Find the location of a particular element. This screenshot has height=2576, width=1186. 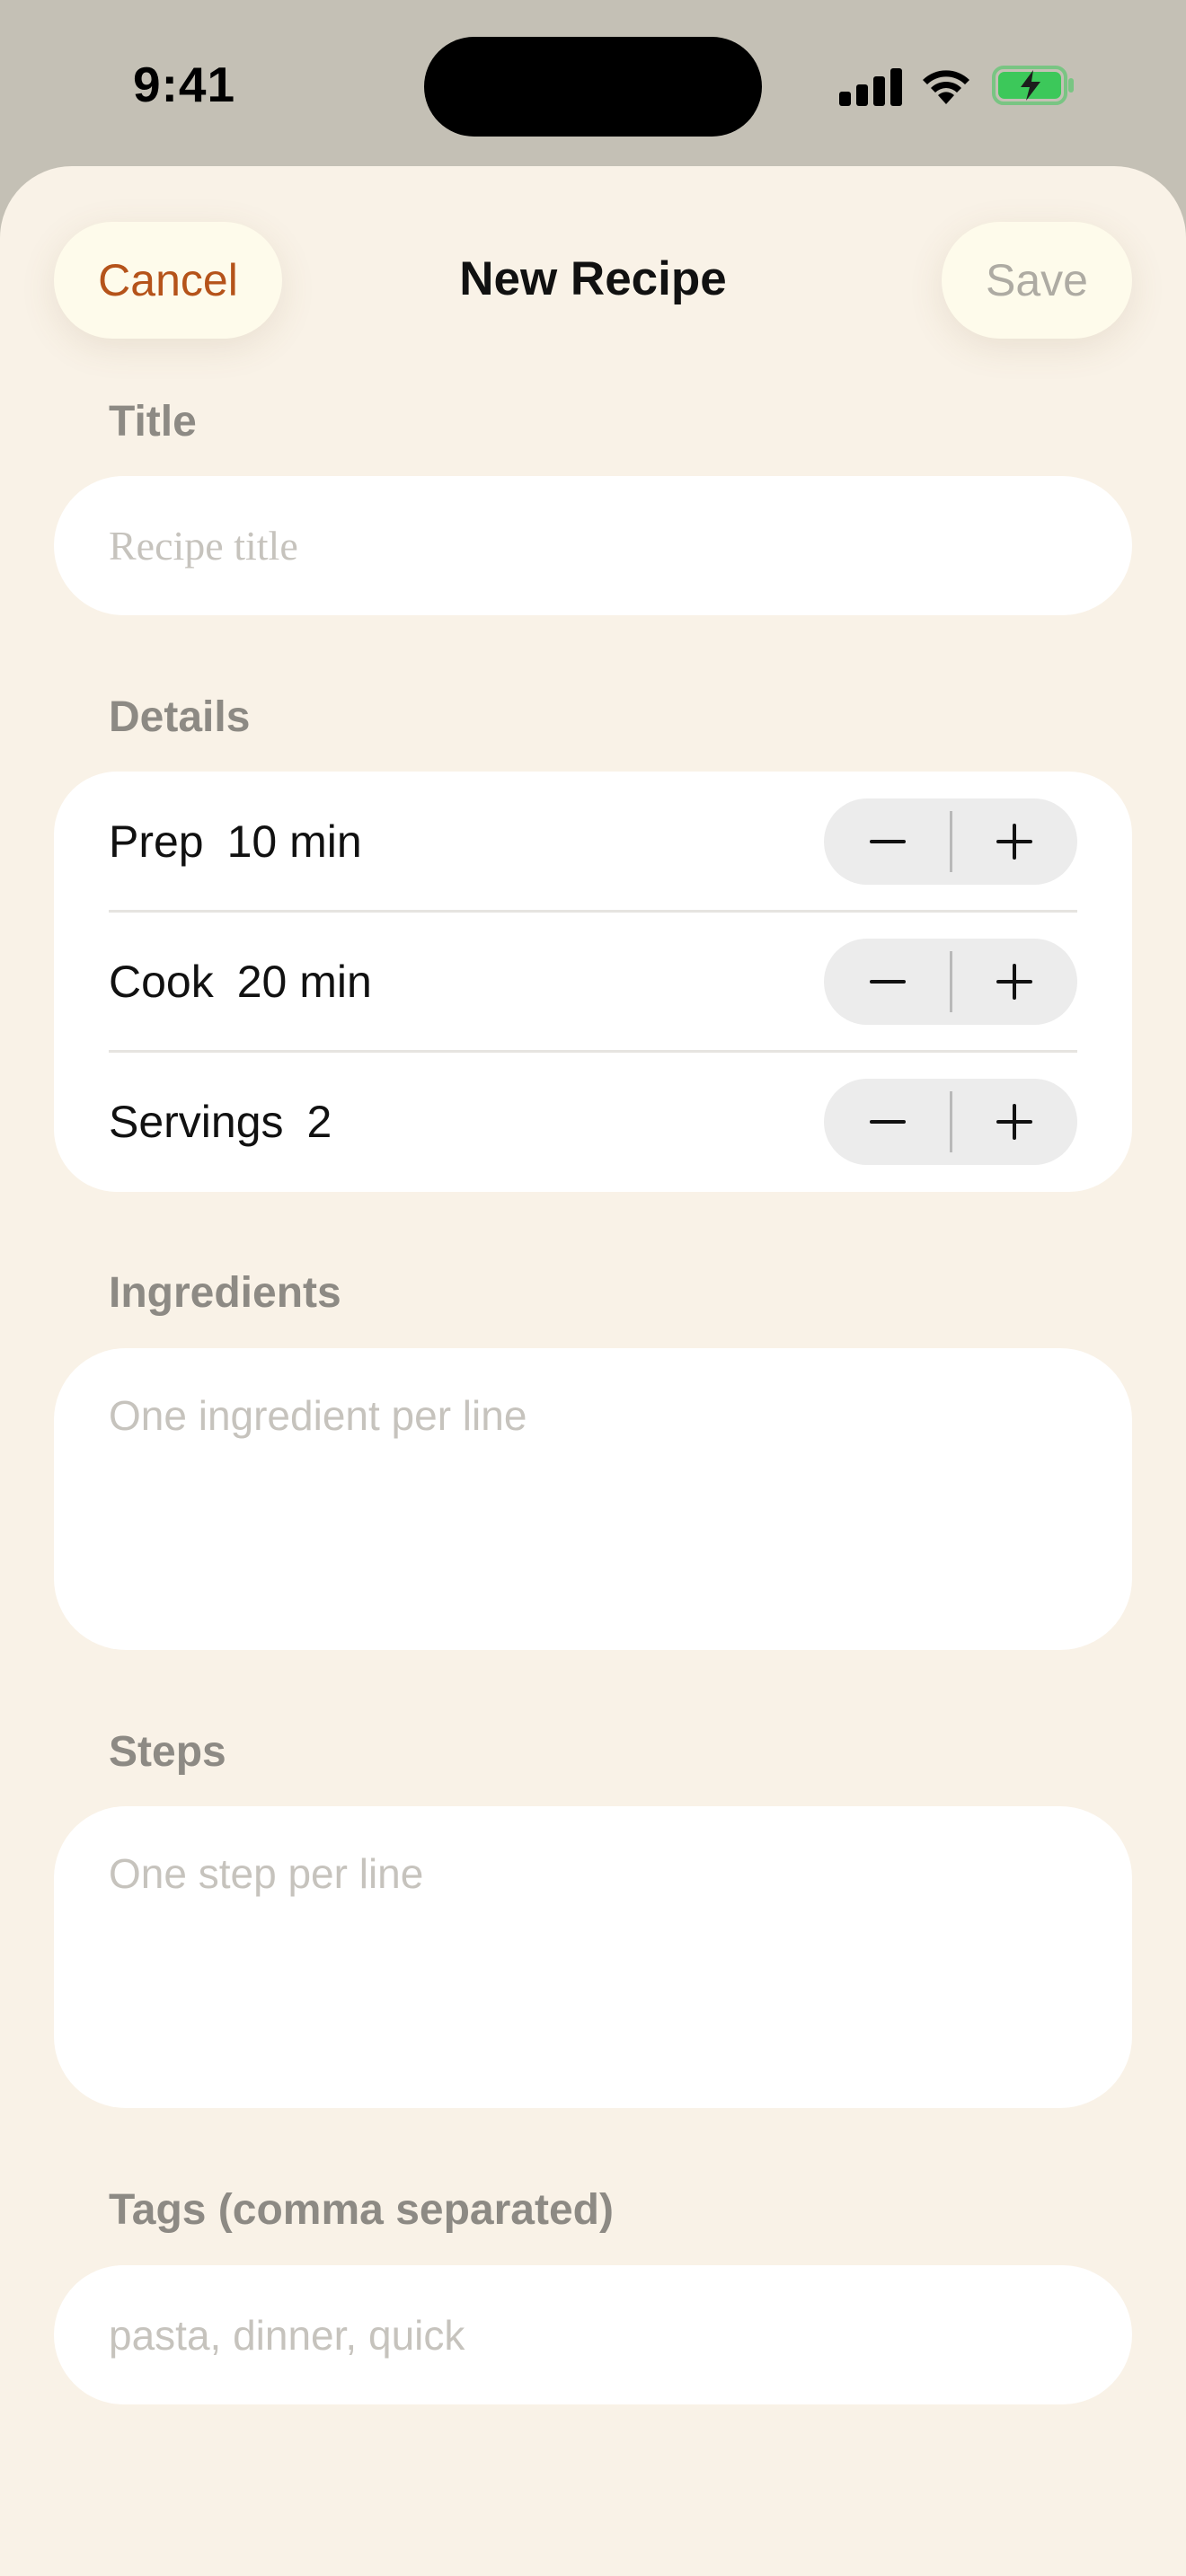

prep-value: 10 min is located at coordinates (294, 841).